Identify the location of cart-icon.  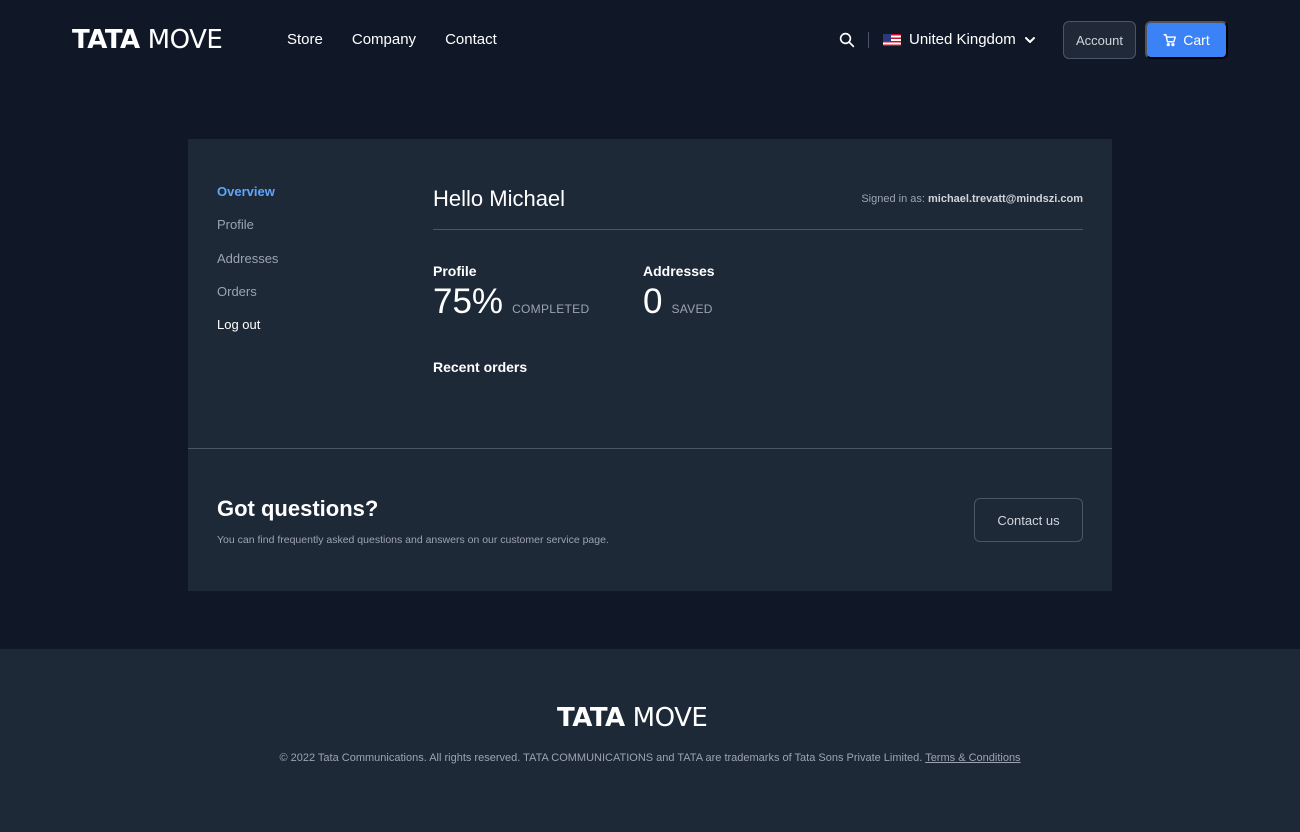
(1170, 40).